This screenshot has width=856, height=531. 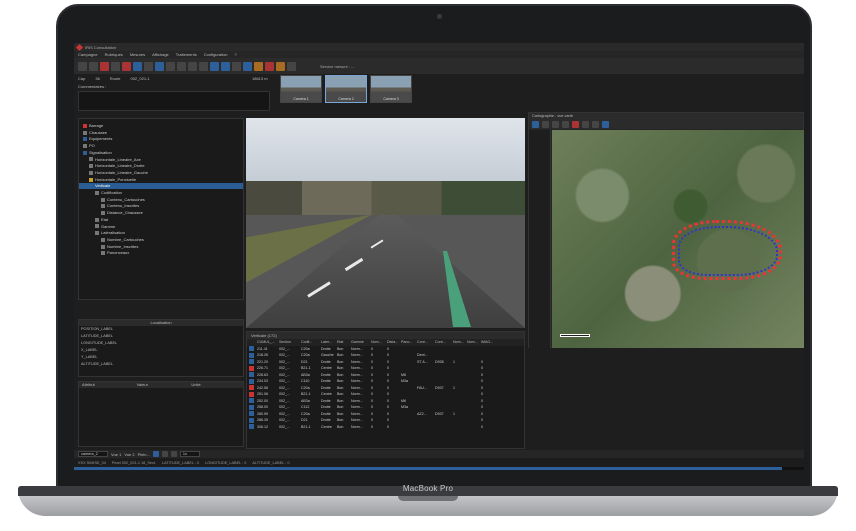 What do you see at coordinates (385, 427) in the screenshot?
I see `table-row: 306.12 002_... B21-1 Centre Bon Norm... 0 0 0` at bounding box center [385, 427].